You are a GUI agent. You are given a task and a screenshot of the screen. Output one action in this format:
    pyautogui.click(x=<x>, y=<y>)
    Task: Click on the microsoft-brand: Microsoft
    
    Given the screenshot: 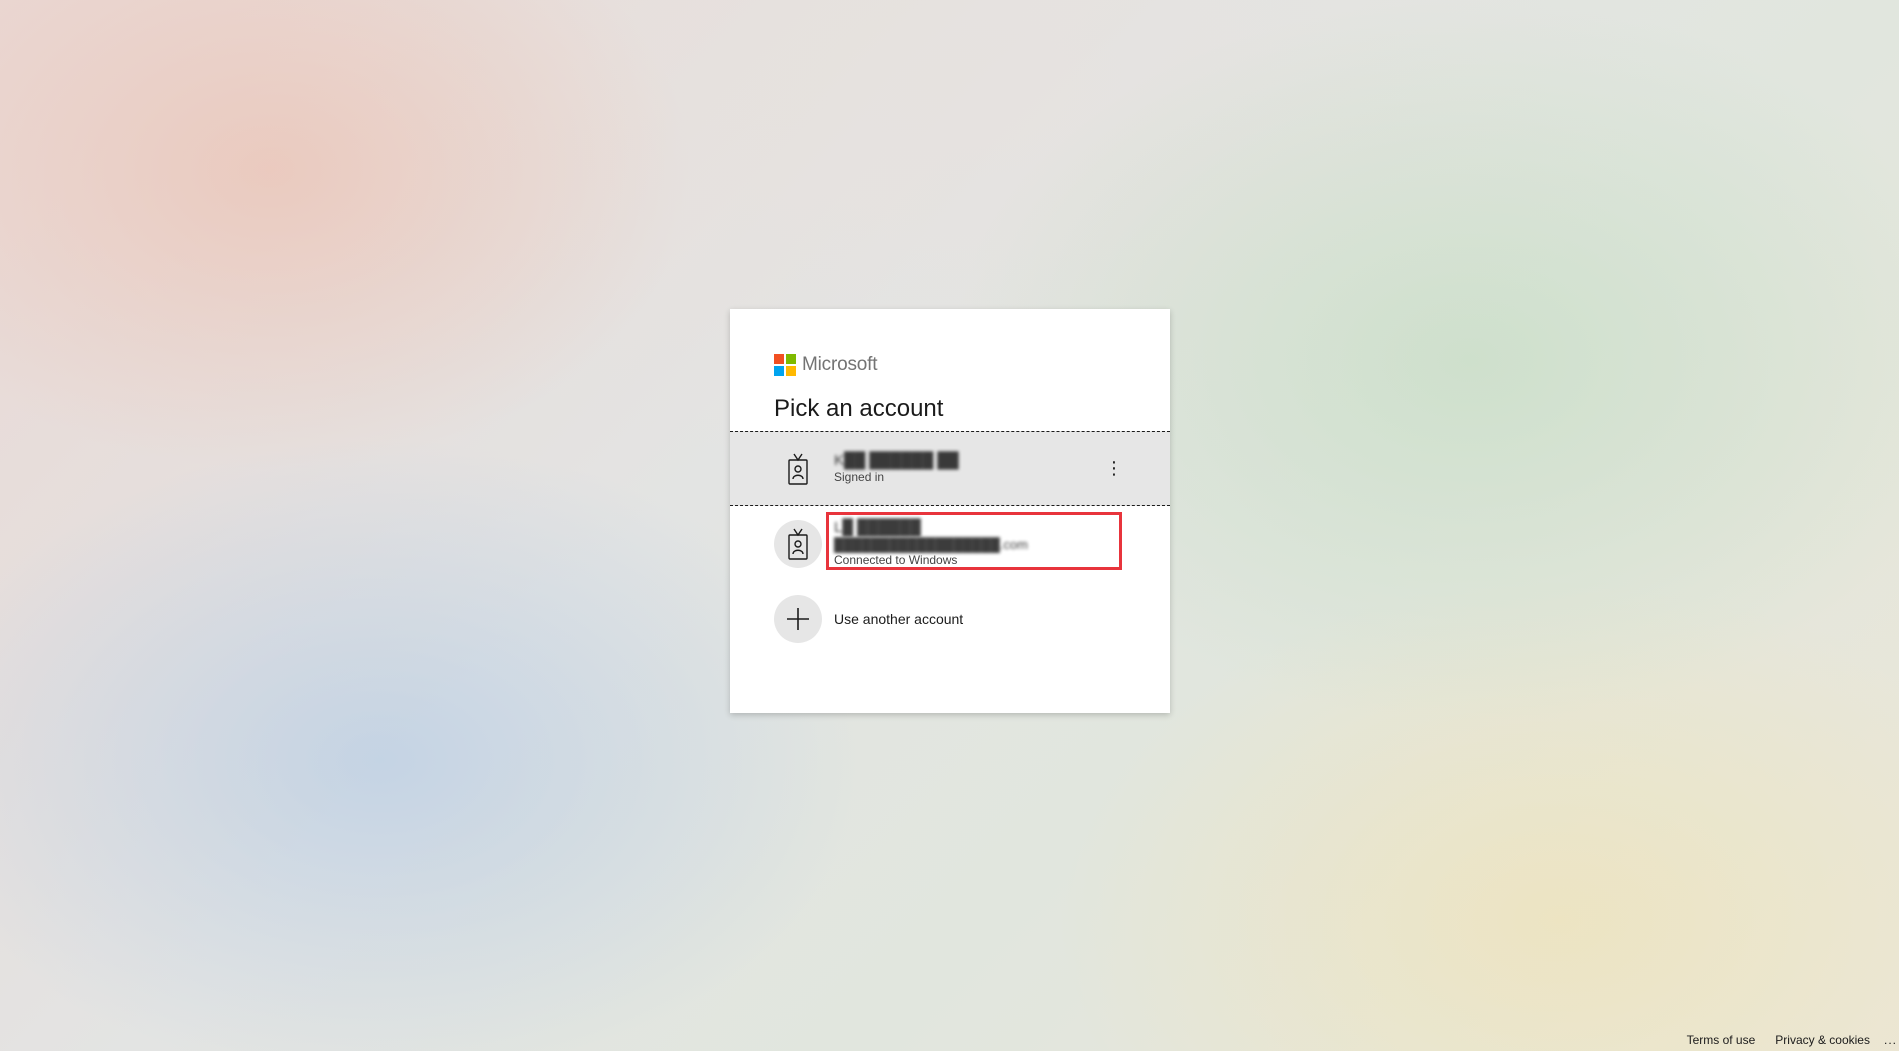 What is the action you would take?
    pyautogui.click(x=825, y=365)
    